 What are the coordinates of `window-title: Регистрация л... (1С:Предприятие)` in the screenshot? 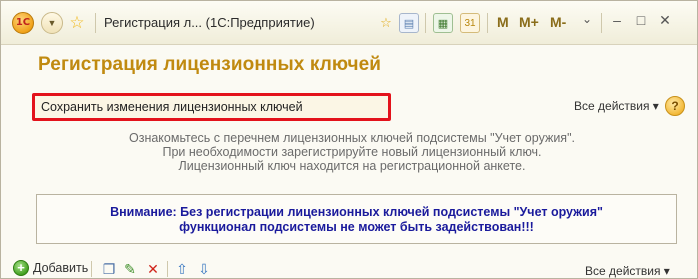 It's located at (209, 22).